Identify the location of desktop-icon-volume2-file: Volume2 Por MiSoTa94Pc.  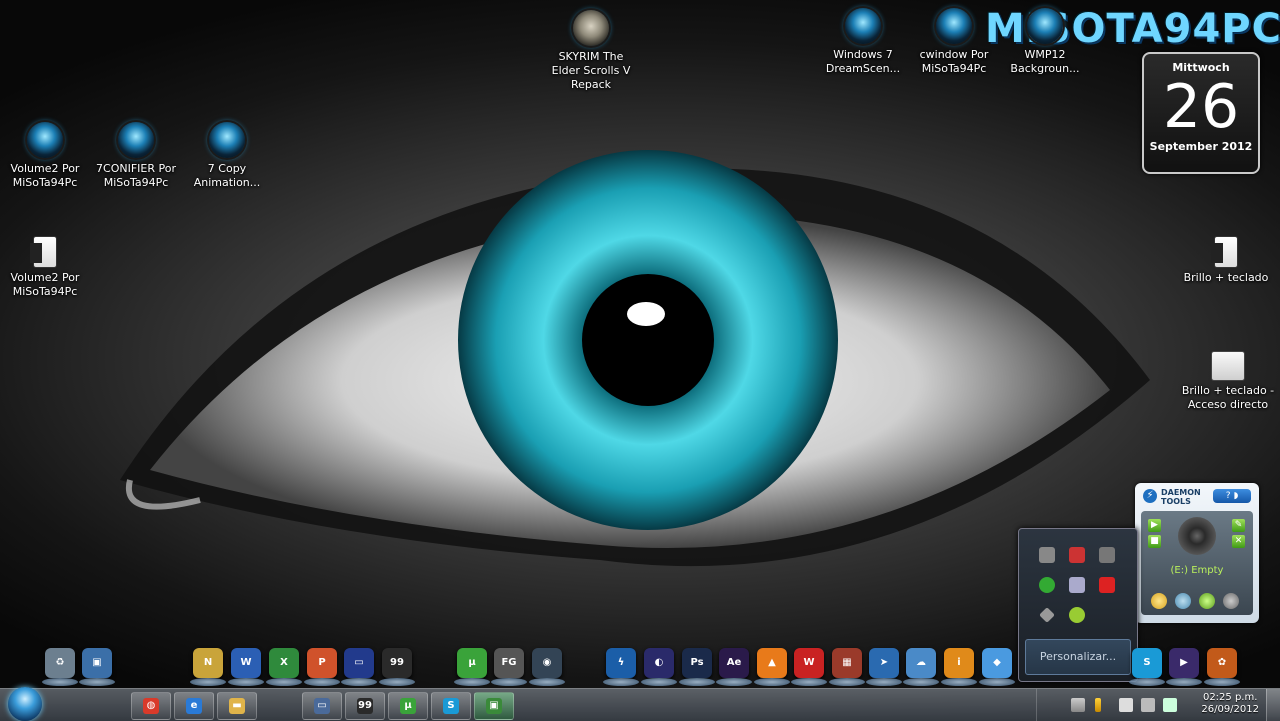
(45, 268).